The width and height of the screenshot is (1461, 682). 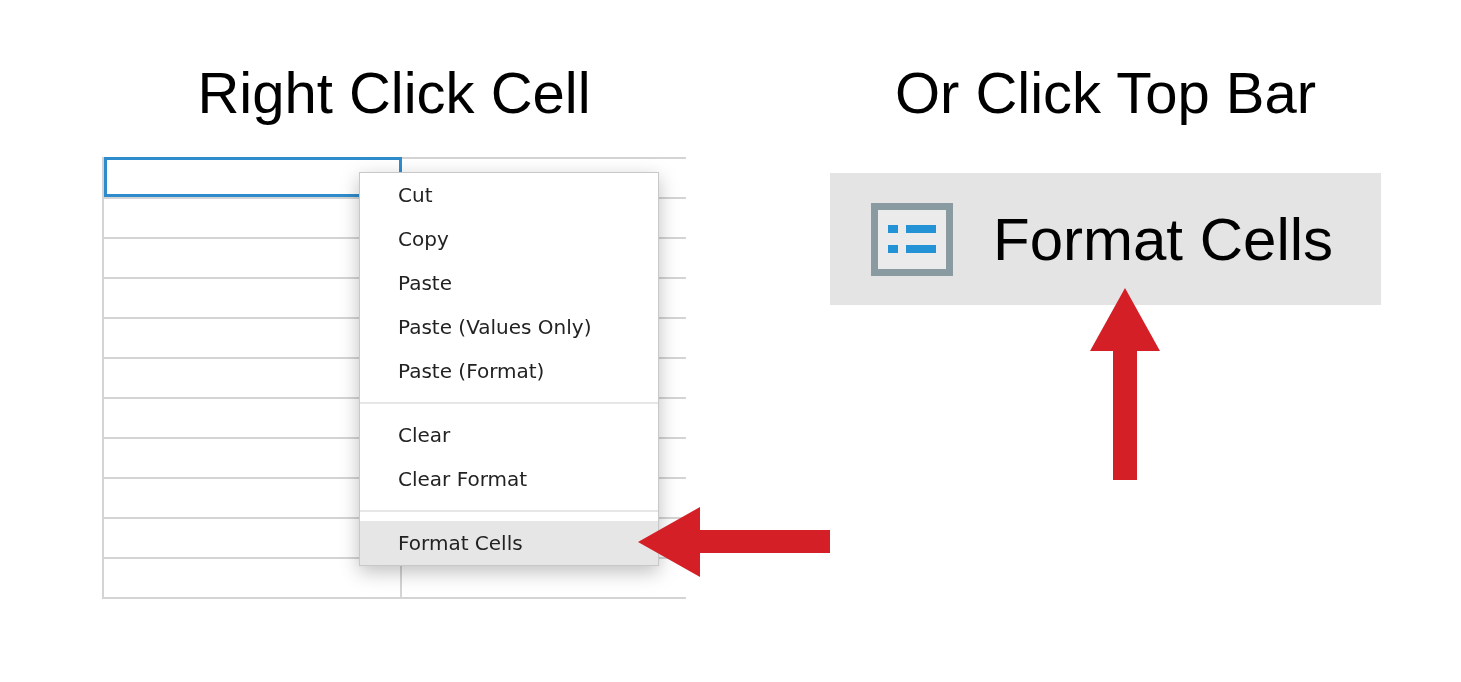 What do you see at coordinates (509, 479) in the screenshot?
I see `menu-item: Clear Format` at bounding box center [509, 479].